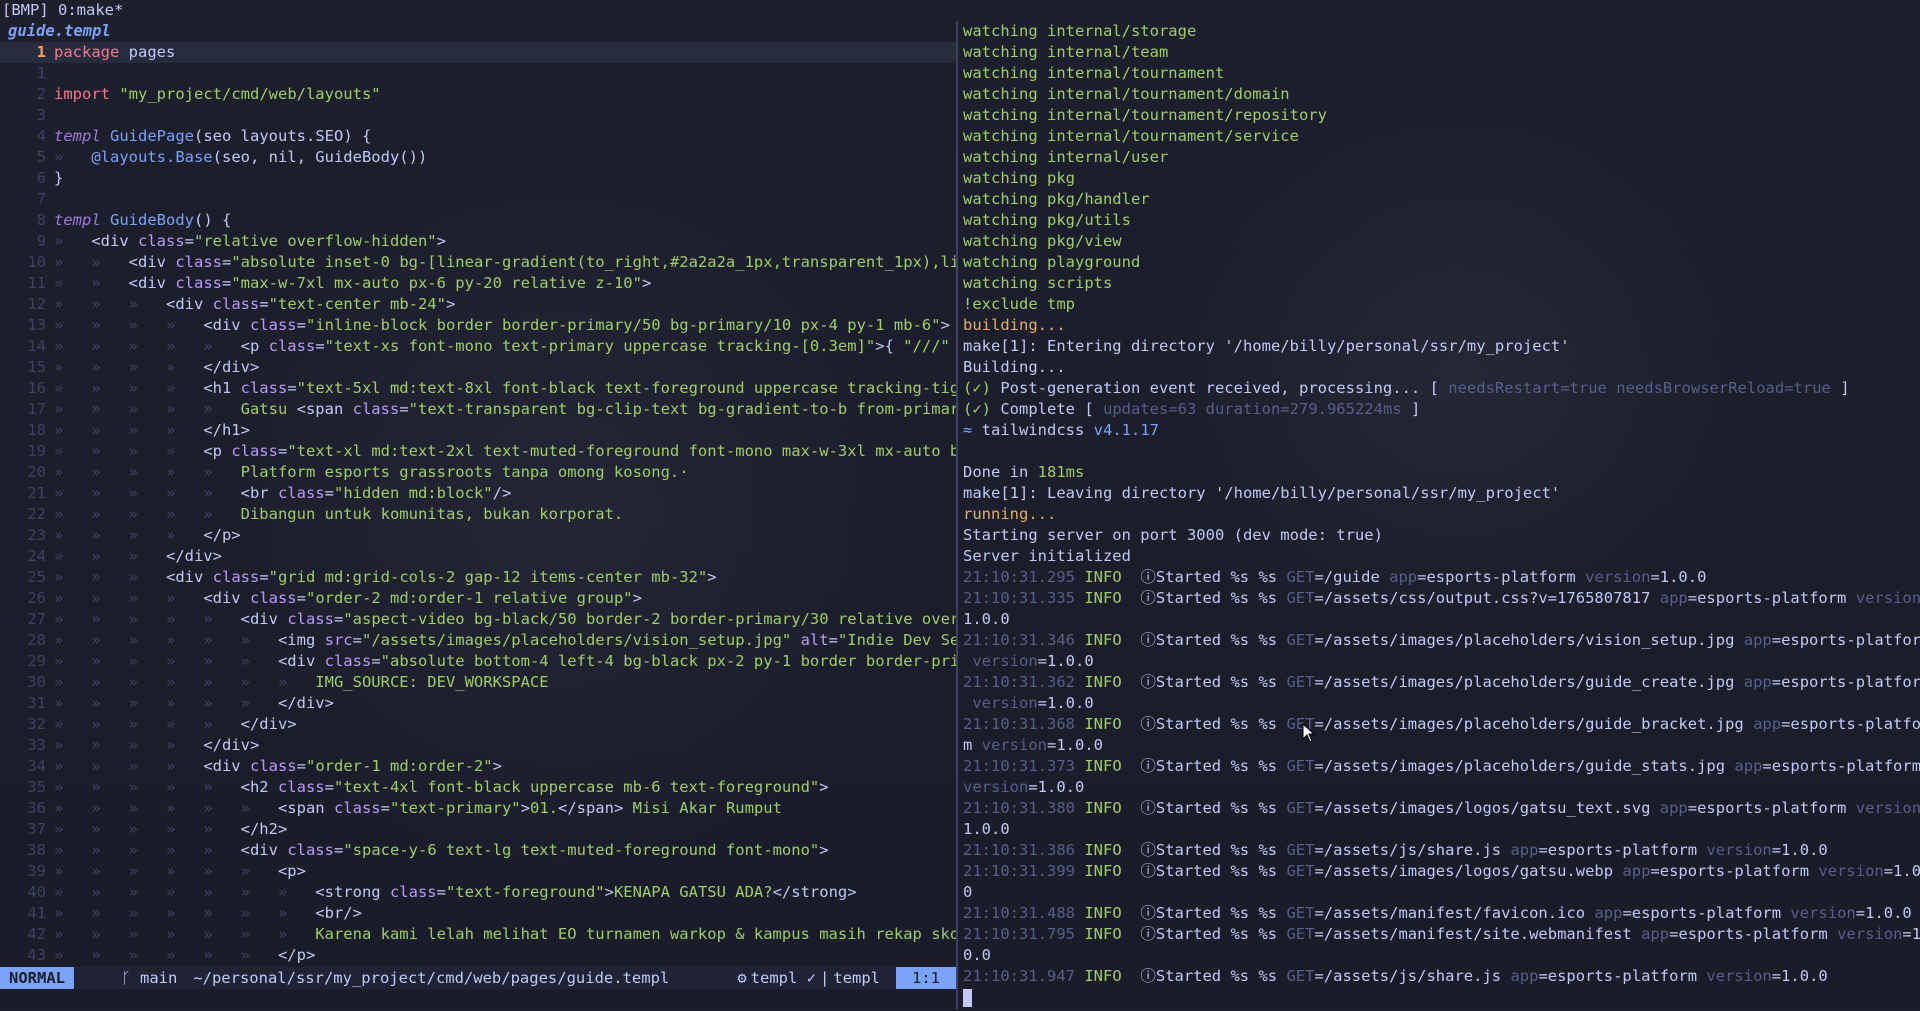  Describe the element at coordinates (478, 136) in the screenshot. I see `code-line: 4 templ GuidePage(seo layouts.SEO) {` at that location.